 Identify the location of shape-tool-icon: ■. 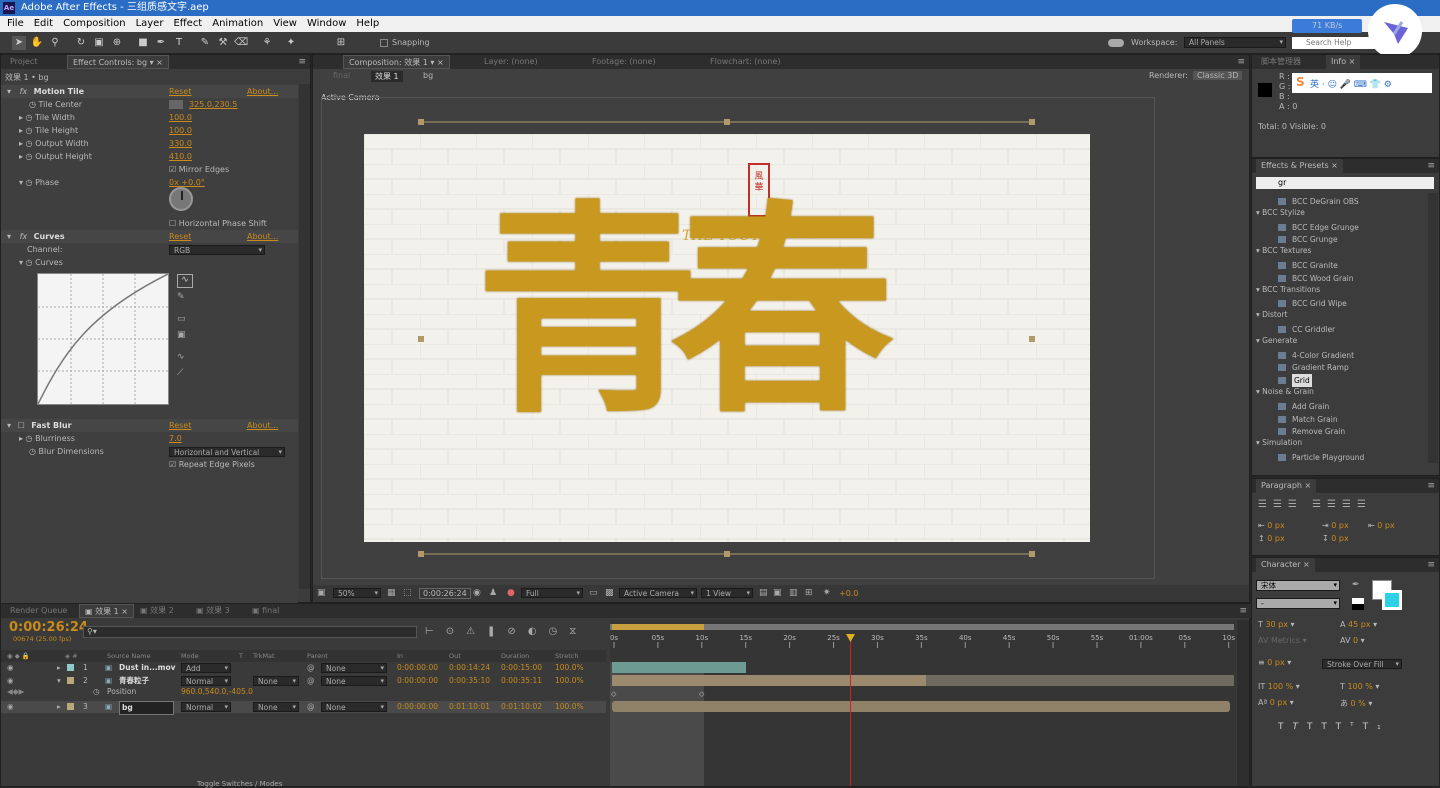
(143, 43).